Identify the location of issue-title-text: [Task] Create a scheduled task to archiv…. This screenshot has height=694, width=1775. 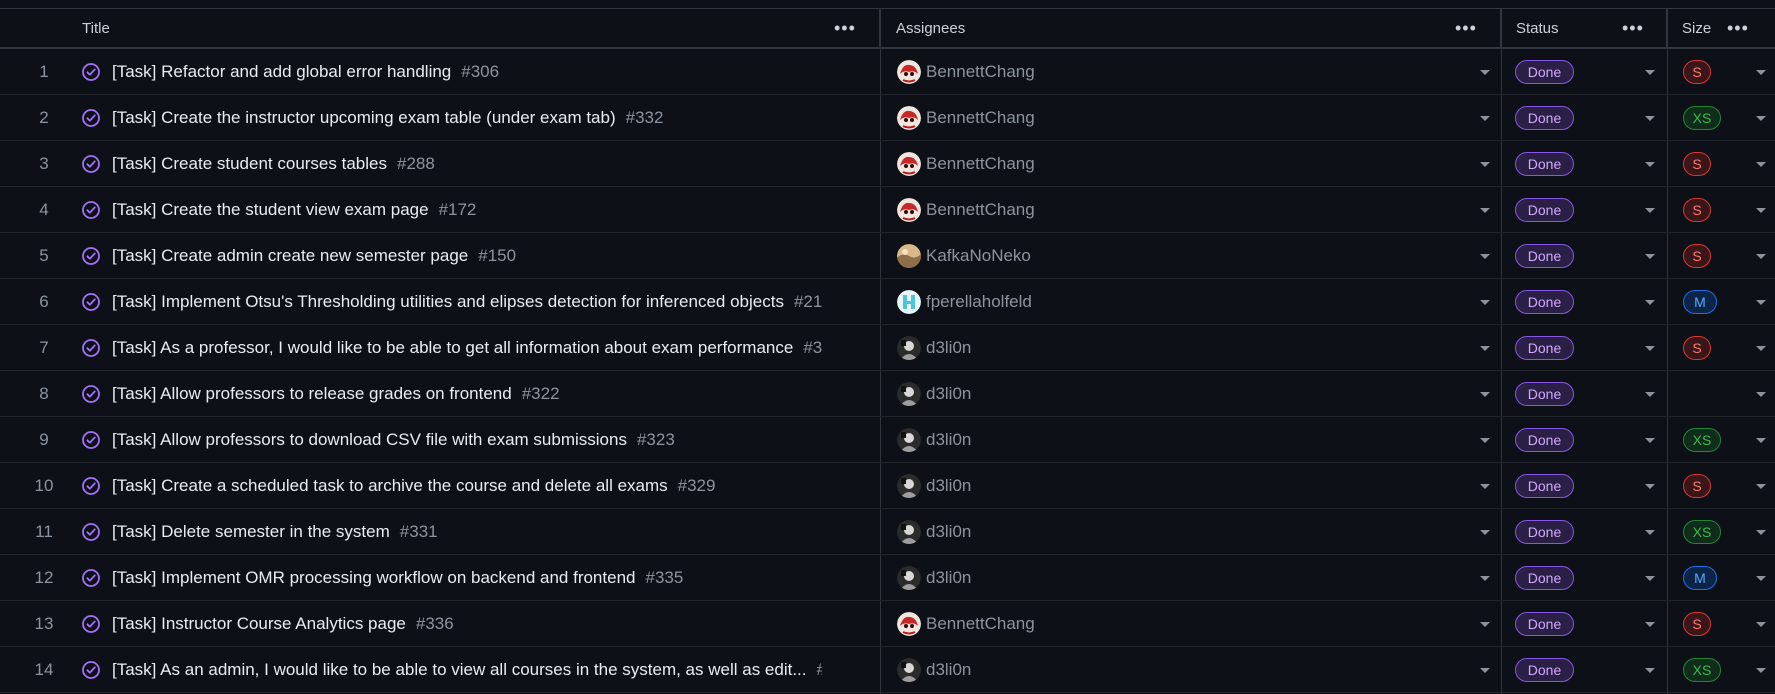
(390, 485).